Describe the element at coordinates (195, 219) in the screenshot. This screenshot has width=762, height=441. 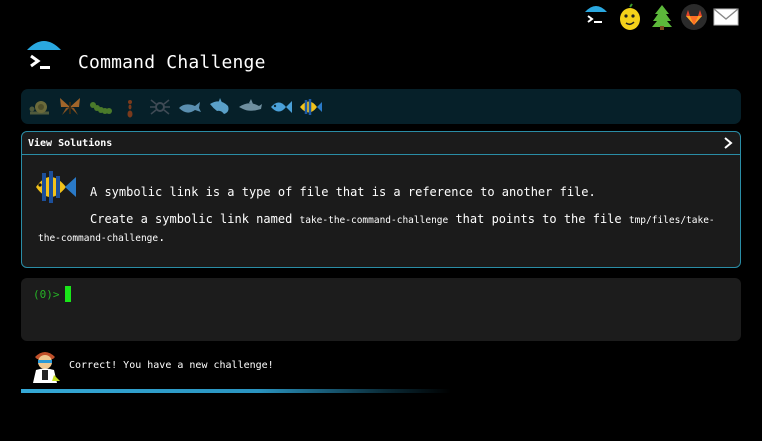
I see `instruction-text-1: Create a symbolic link named` at that location.